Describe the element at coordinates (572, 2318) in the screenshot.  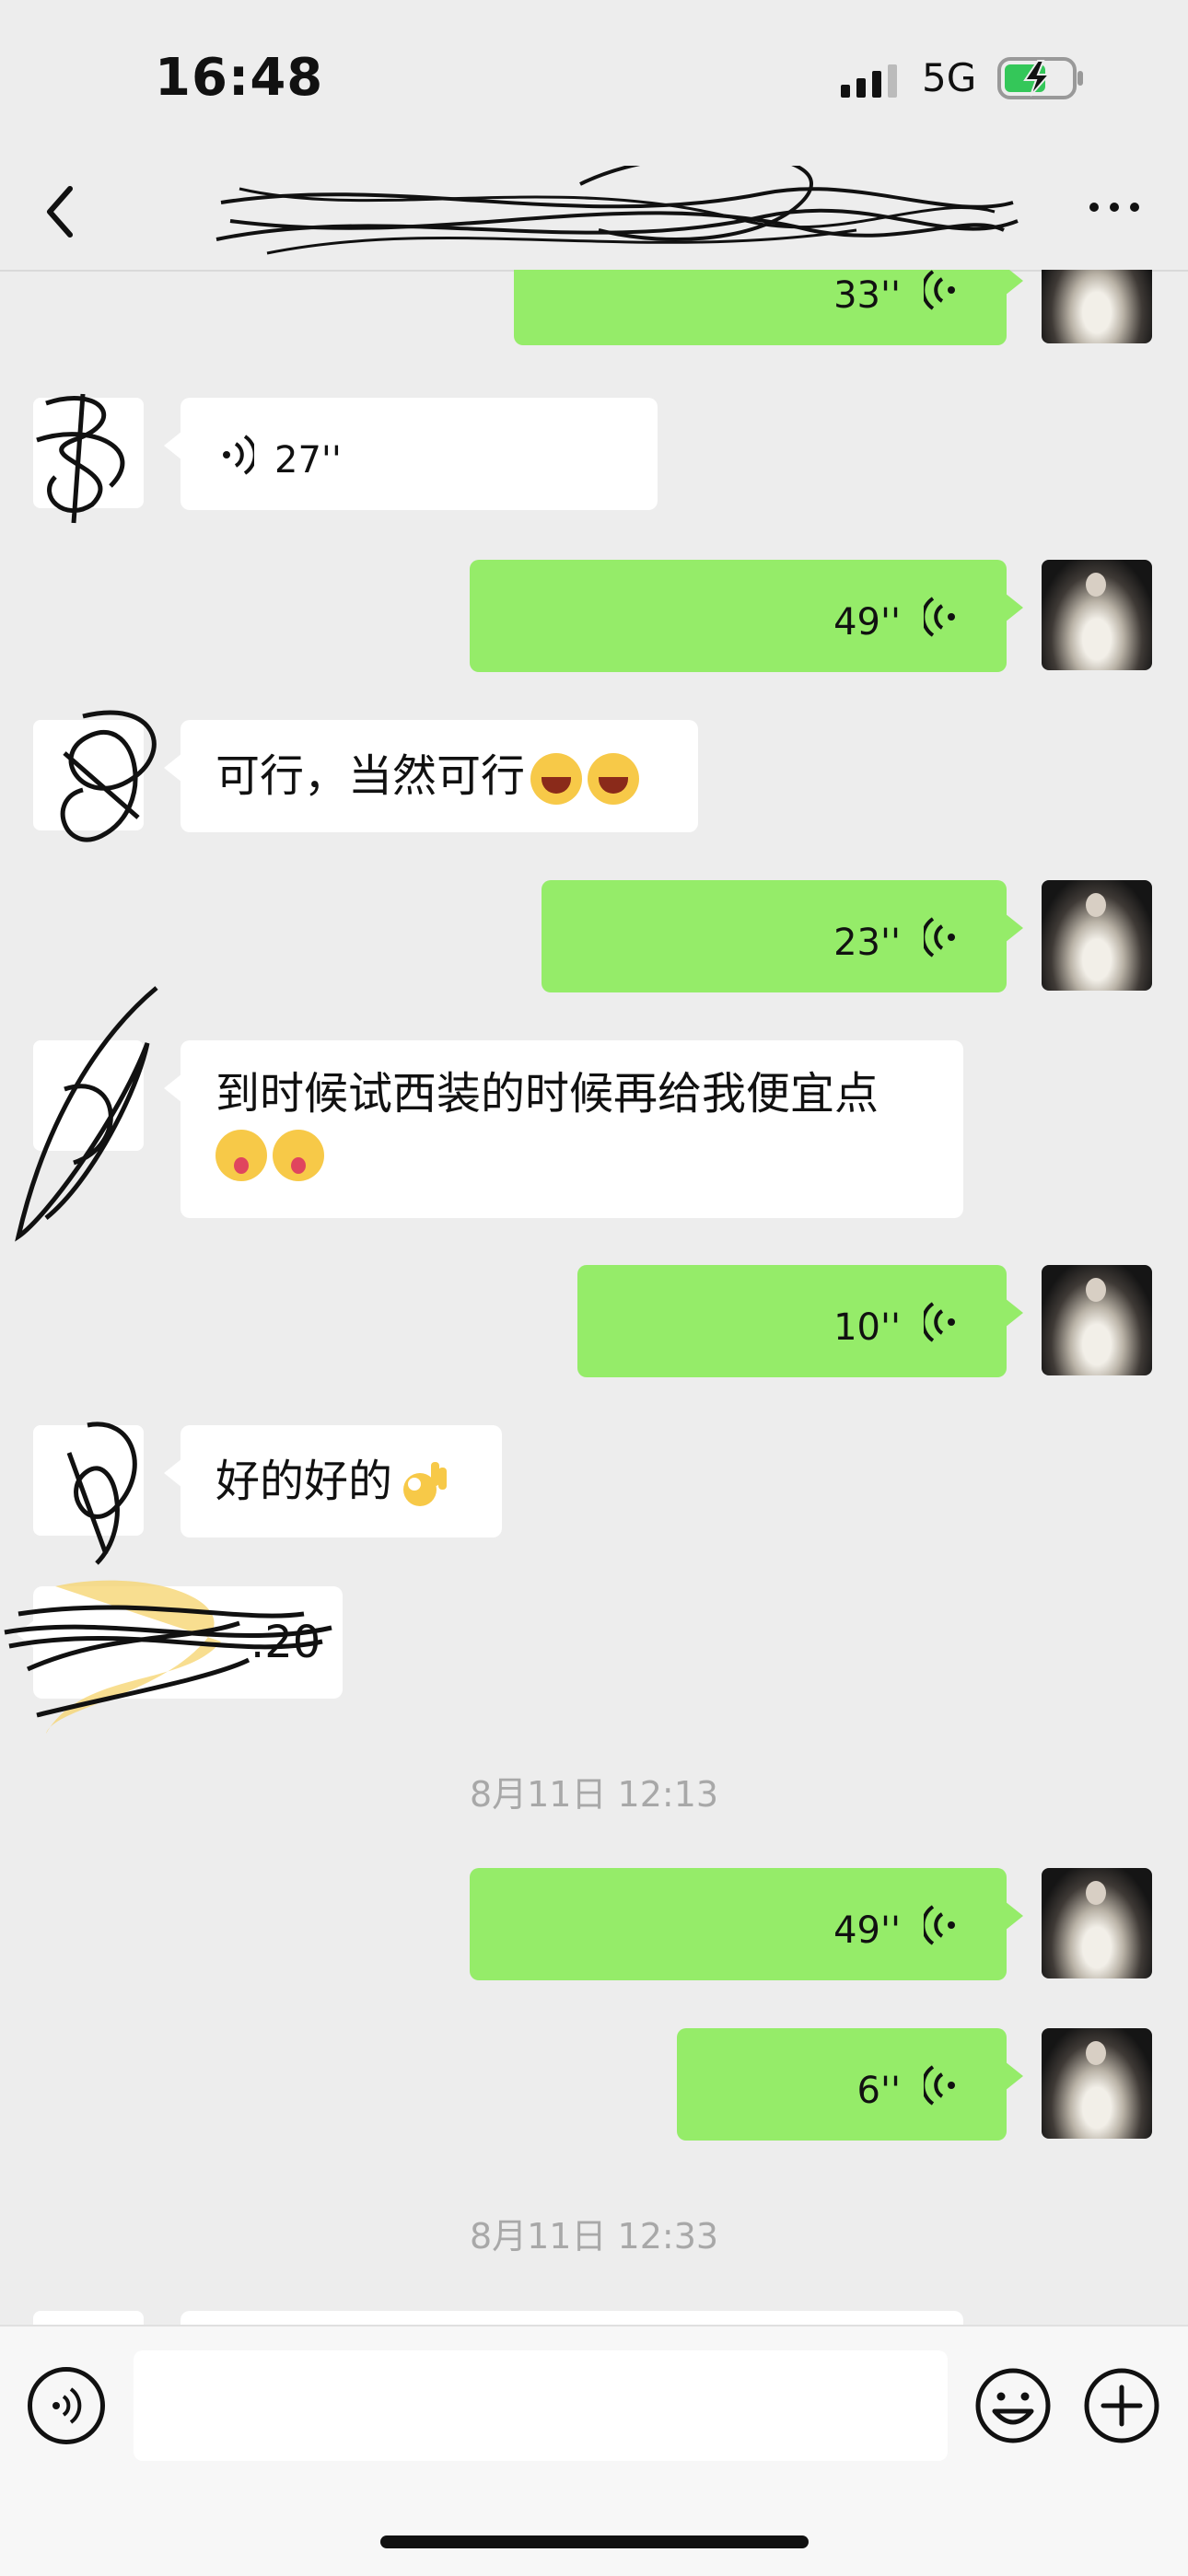
I see `text-message-bubble` at that location.